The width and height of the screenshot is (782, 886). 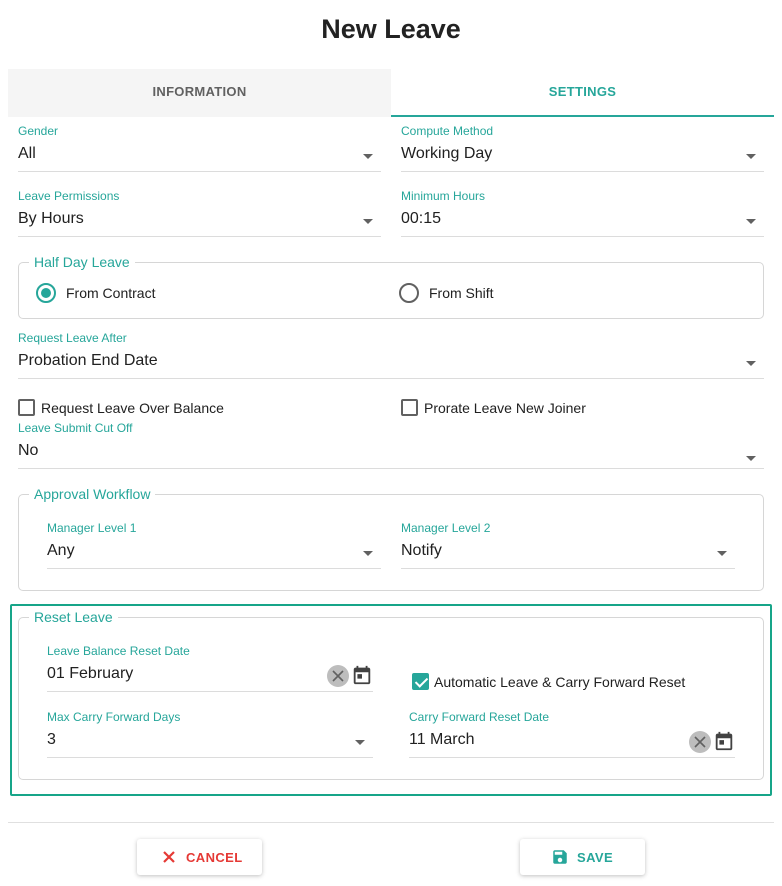 I want to click on radio-from-contract-label: From Contract, so click(x=111, y=293).